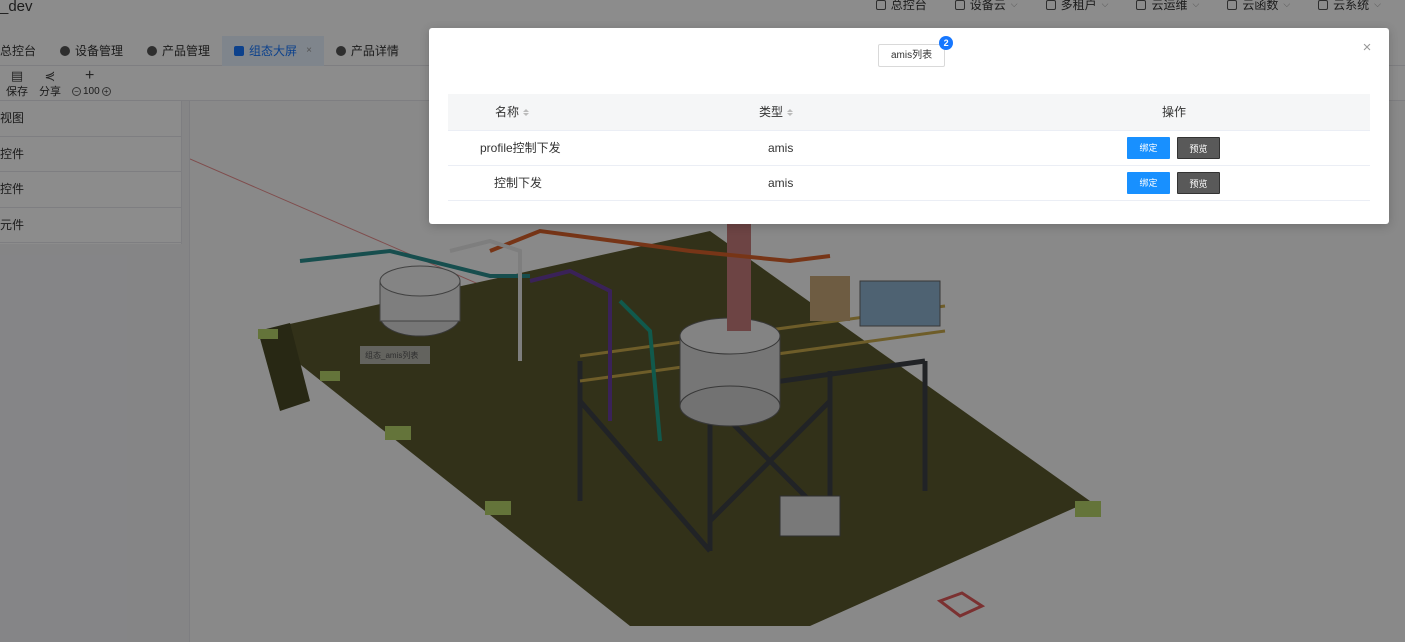 Image resolution: width=1405 pixels, height=642 pixels. Describe the element at coordinates (1367, 48) in the screenshot. I see `close-icon: ×` at that location.